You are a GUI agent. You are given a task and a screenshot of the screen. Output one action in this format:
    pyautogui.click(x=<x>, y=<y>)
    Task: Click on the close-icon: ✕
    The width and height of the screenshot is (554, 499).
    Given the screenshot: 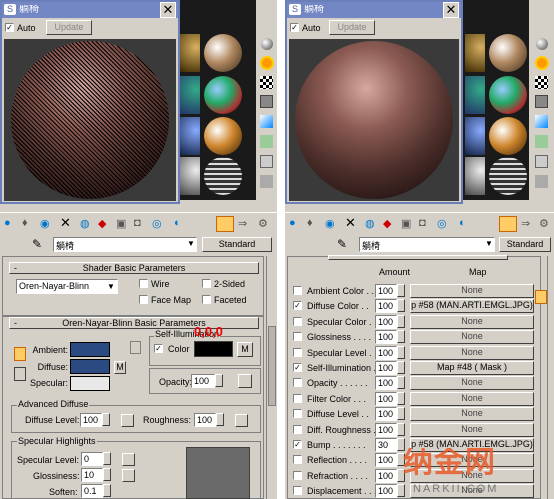 What is the action you would take?
    pyautogui.click(x=451, y=10)
    